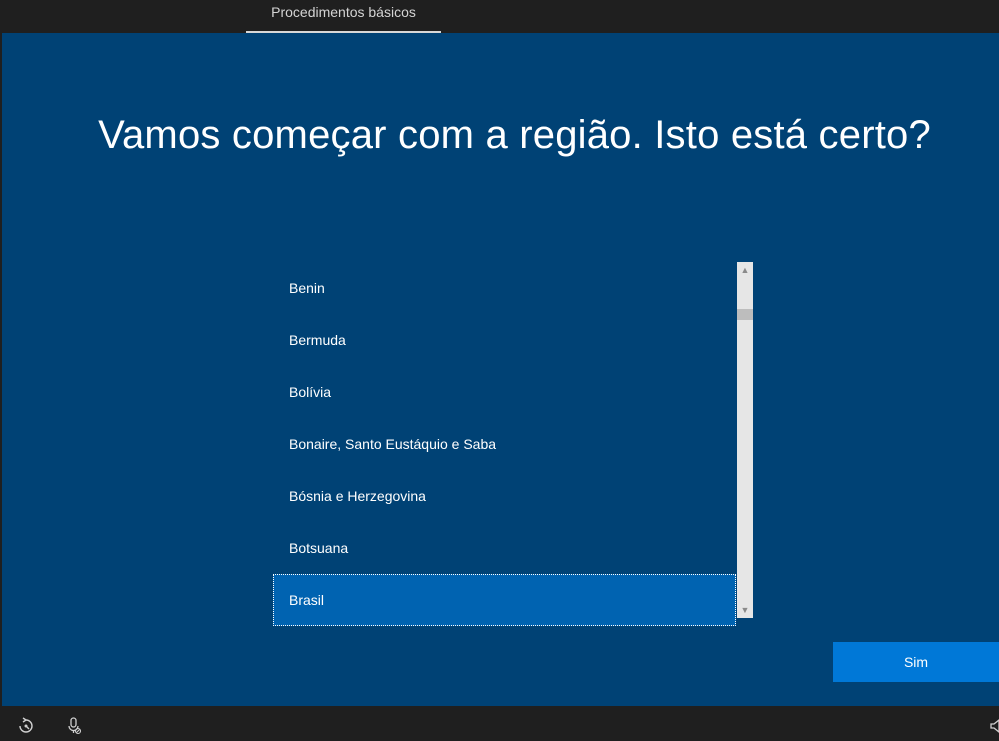 This screenshot has height=741, width=999. I want to click on scroll-up-arrow-icon: ▲, so click(745, 270).